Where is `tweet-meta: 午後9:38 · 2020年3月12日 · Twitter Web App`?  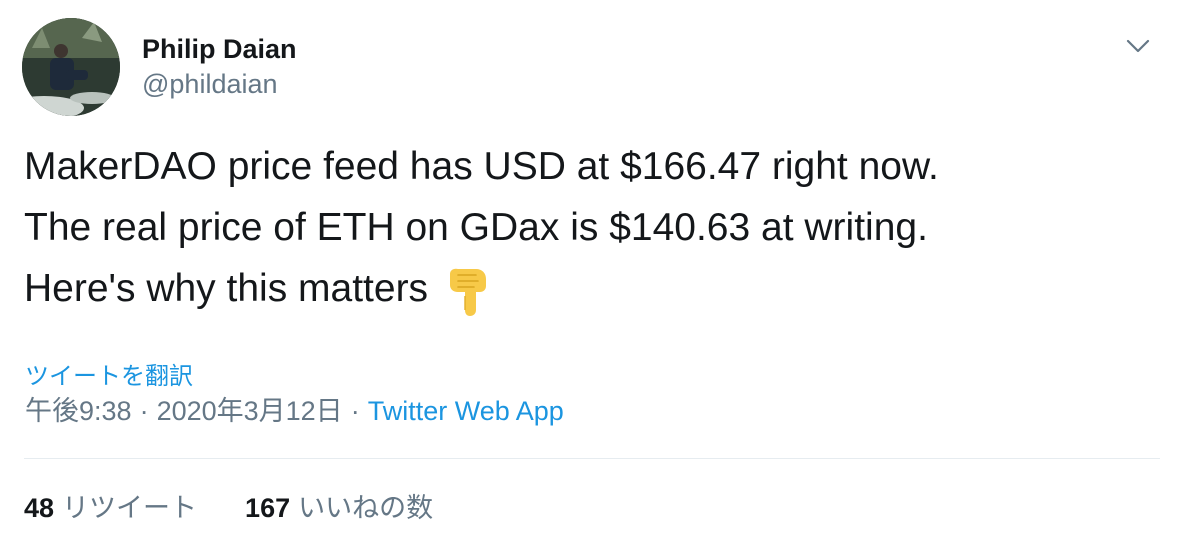 tweet-meta: 午後9:38 · 2020年3月12日 · Twitter Web App is located at coordinates (294, 411).